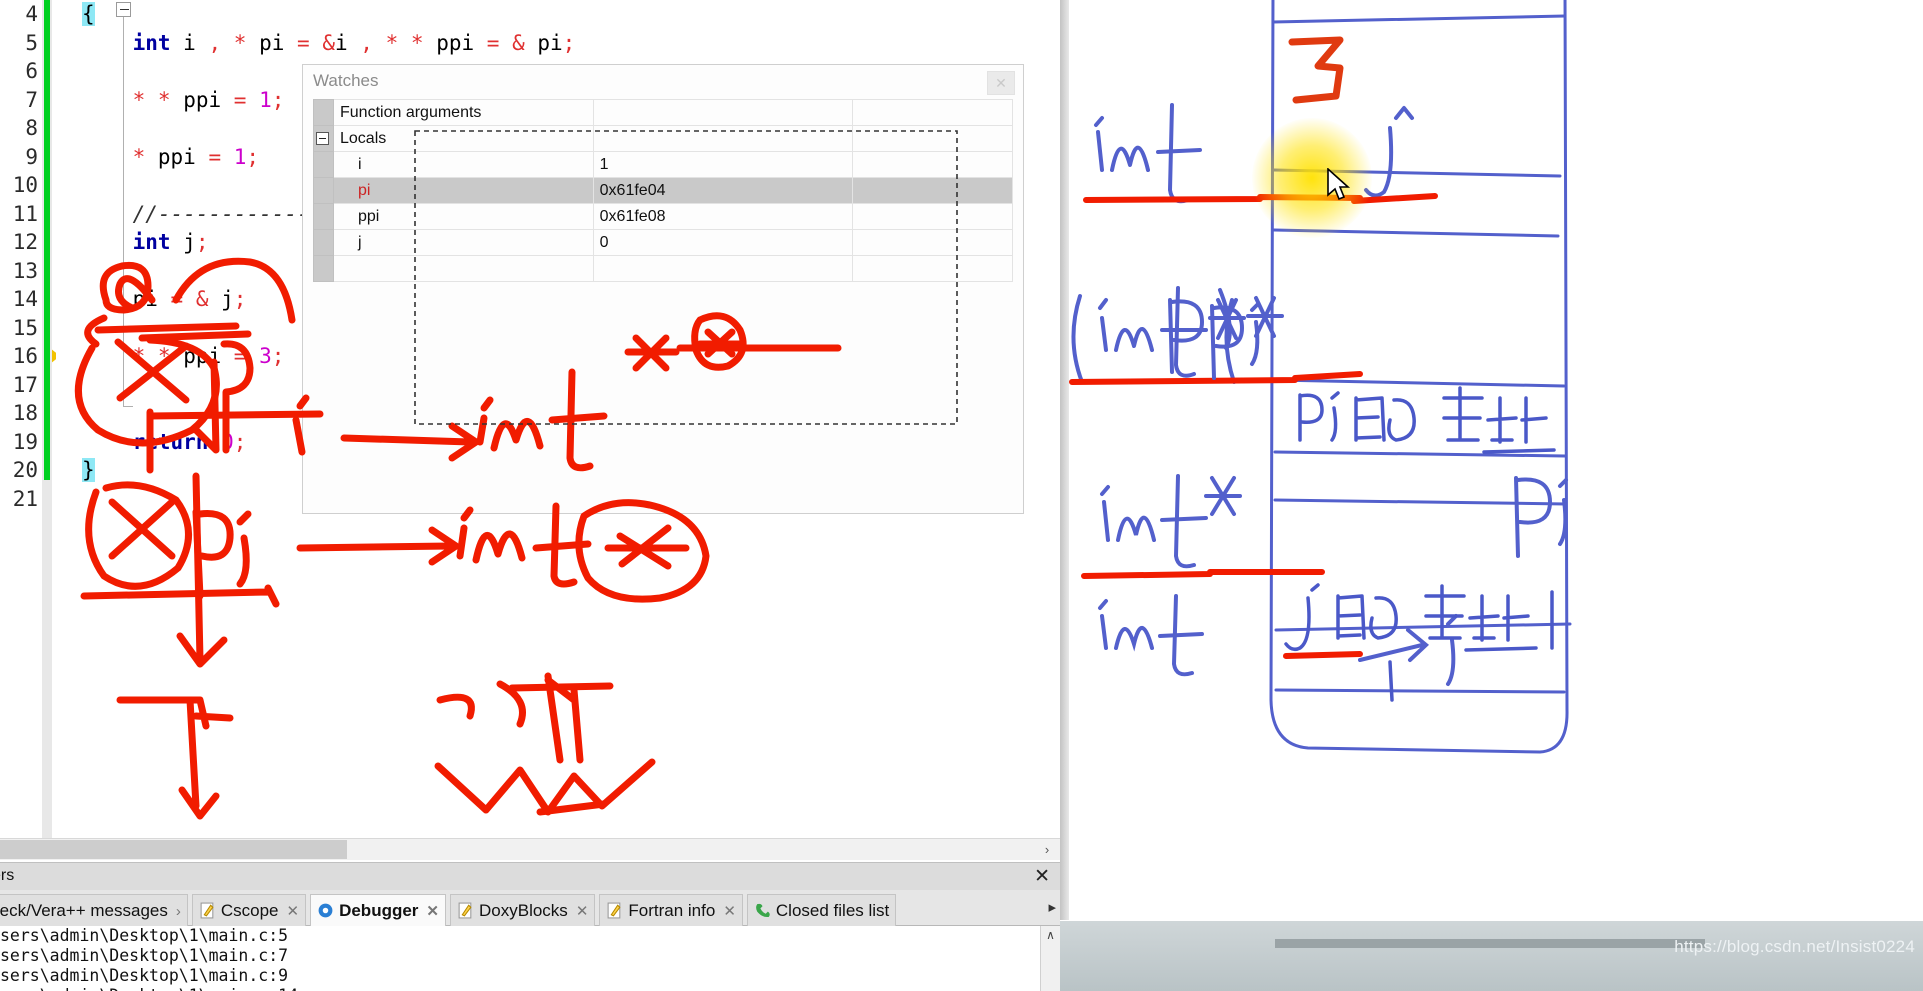 The height and width of the screenshot is (991, 1923). What do you see at coordinates (94, 419) in the screenshot?
I see `fold-column` at bounding box center [94, 419].